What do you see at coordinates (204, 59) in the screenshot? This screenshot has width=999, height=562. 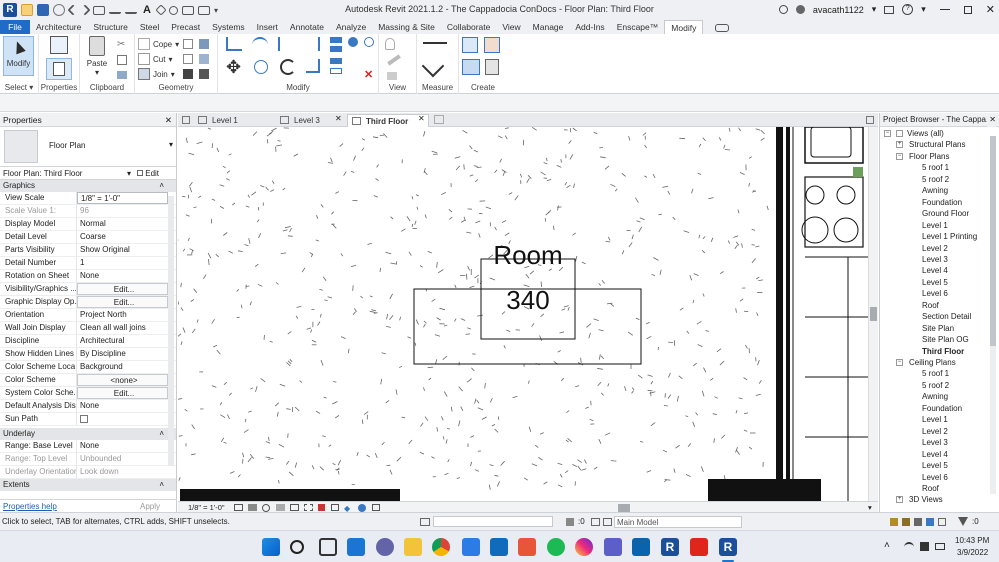 I see `remove-paint-icon` at bounding box center [204, 59].